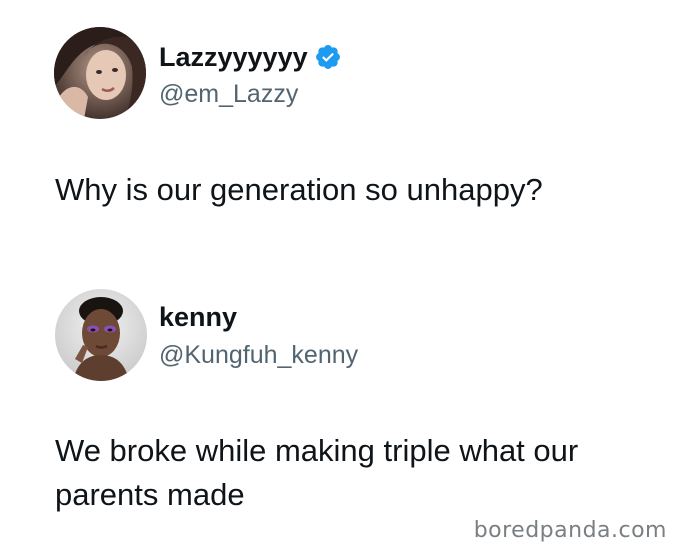 The image size is (700, 556). I want to click on display-name-label: Lazzyyyyyy, so click(233, 57).